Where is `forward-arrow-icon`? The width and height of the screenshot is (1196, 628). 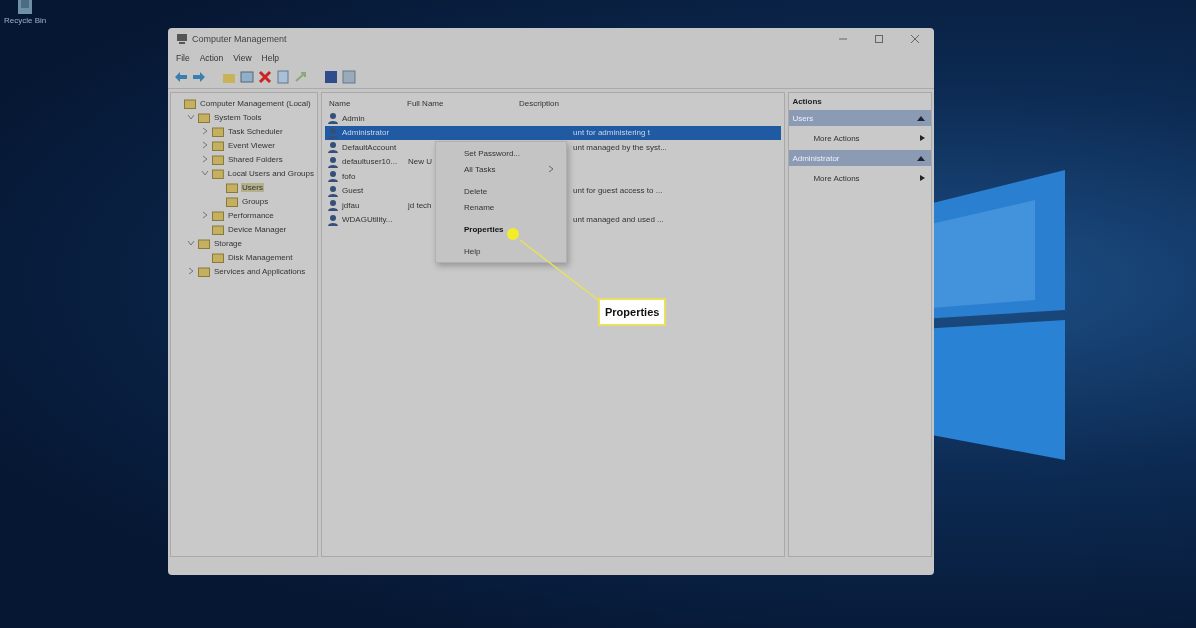 forward-arrow-icon is located at coordinates (199, 77).